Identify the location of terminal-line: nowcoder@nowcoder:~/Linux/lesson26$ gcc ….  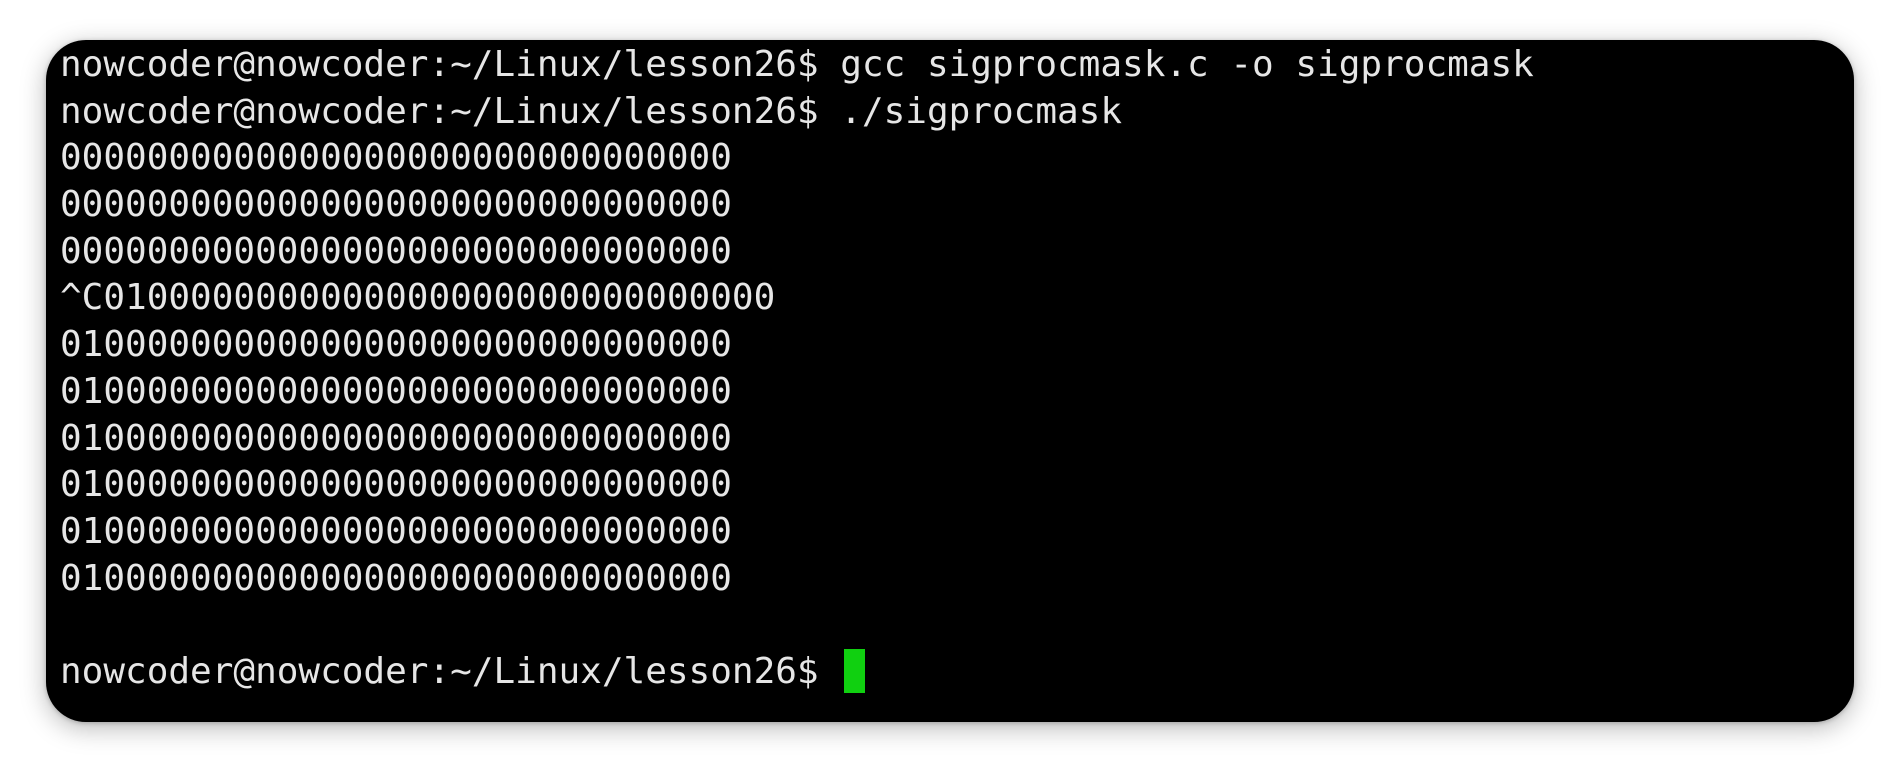
(797, 64).